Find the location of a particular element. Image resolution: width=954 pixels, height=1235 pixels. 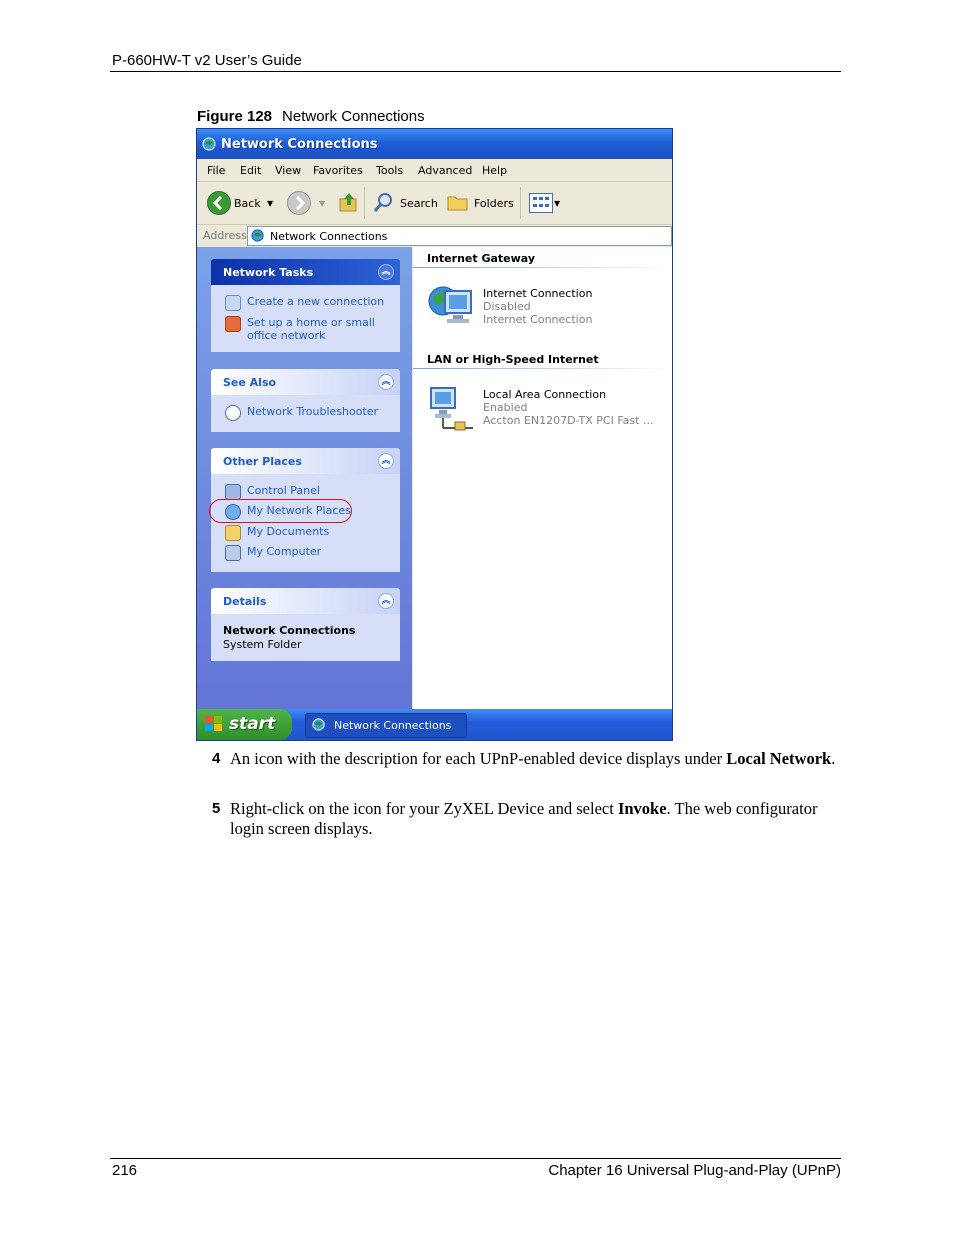

windows-logo-icon is located at coordinates (213, 723).